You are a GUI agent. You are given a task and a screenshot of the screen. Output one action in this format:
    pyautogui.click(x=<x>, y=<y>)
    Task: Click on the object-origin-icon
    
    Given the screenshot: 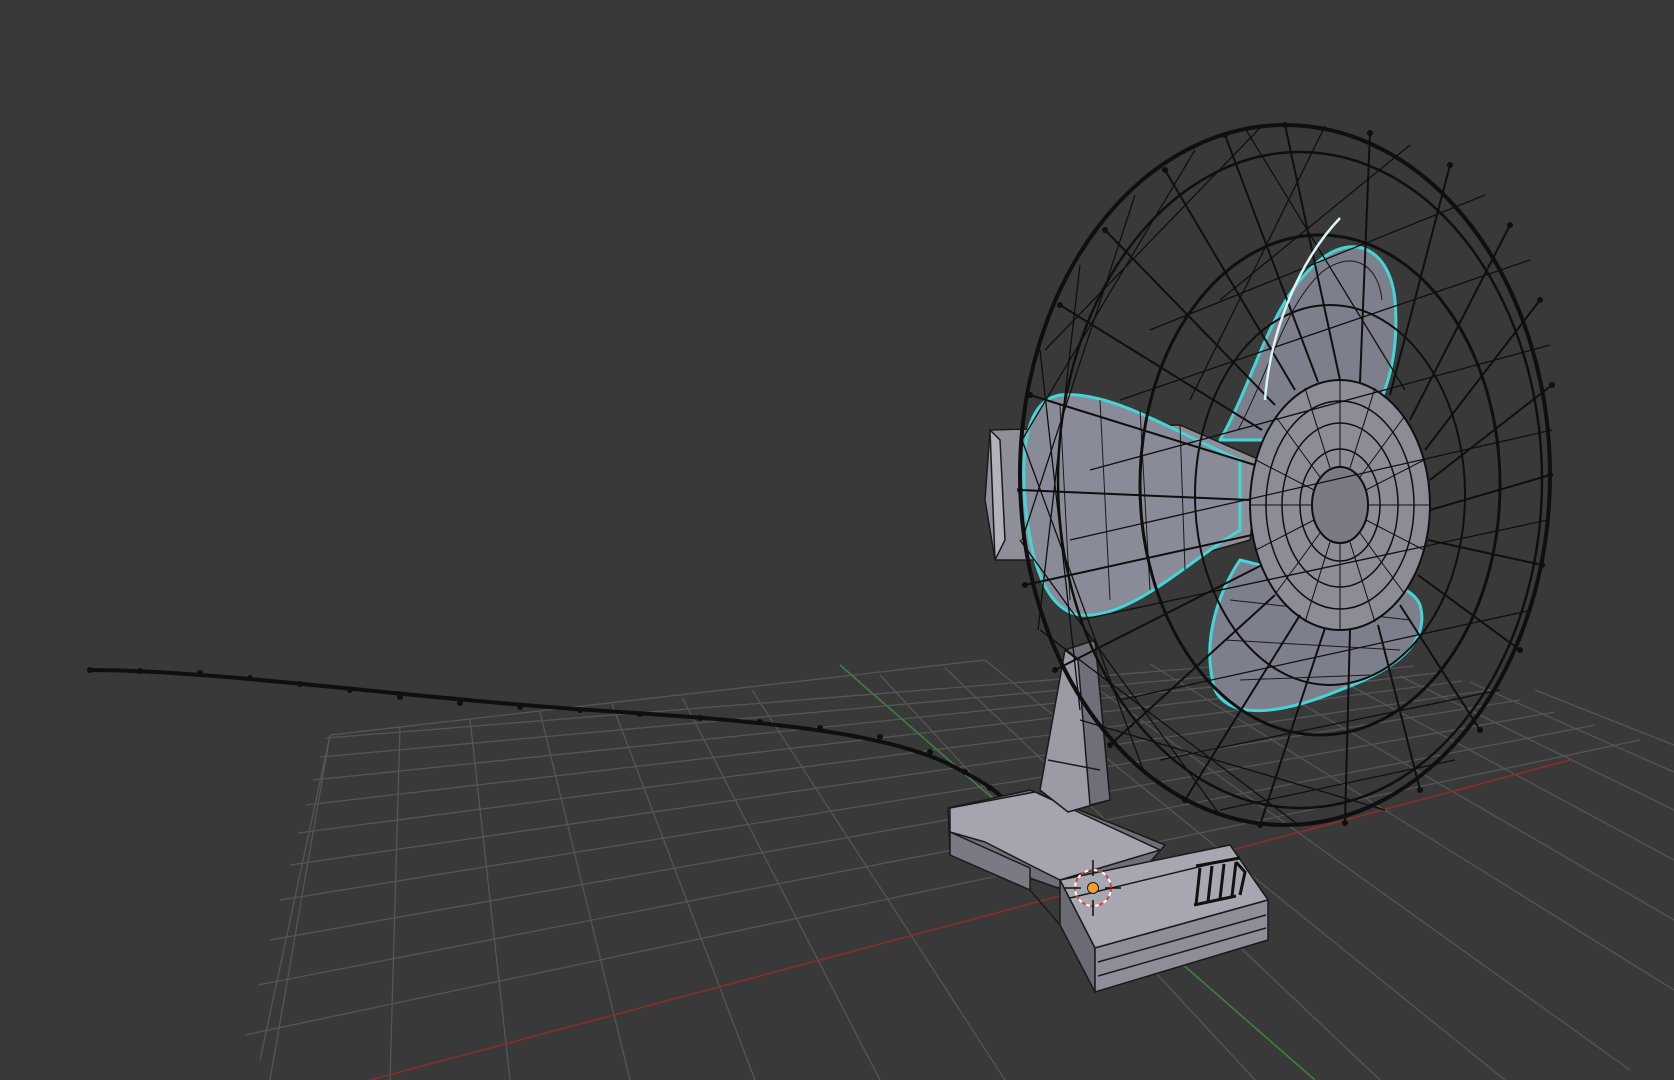 What is the action you would take?
    pyautogui.click(x=1093, y=888)
    